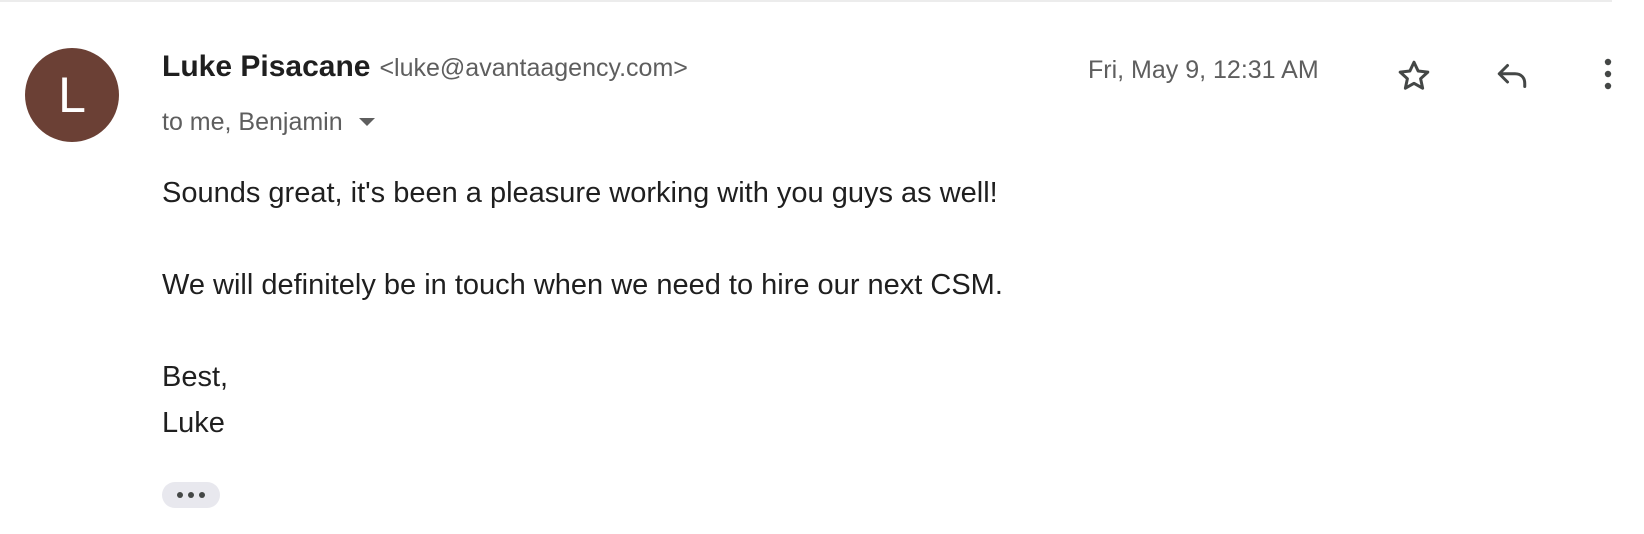 This screenshot has height=534, width=1644. I want to click on body-signature: Luke, so click(193, 423).